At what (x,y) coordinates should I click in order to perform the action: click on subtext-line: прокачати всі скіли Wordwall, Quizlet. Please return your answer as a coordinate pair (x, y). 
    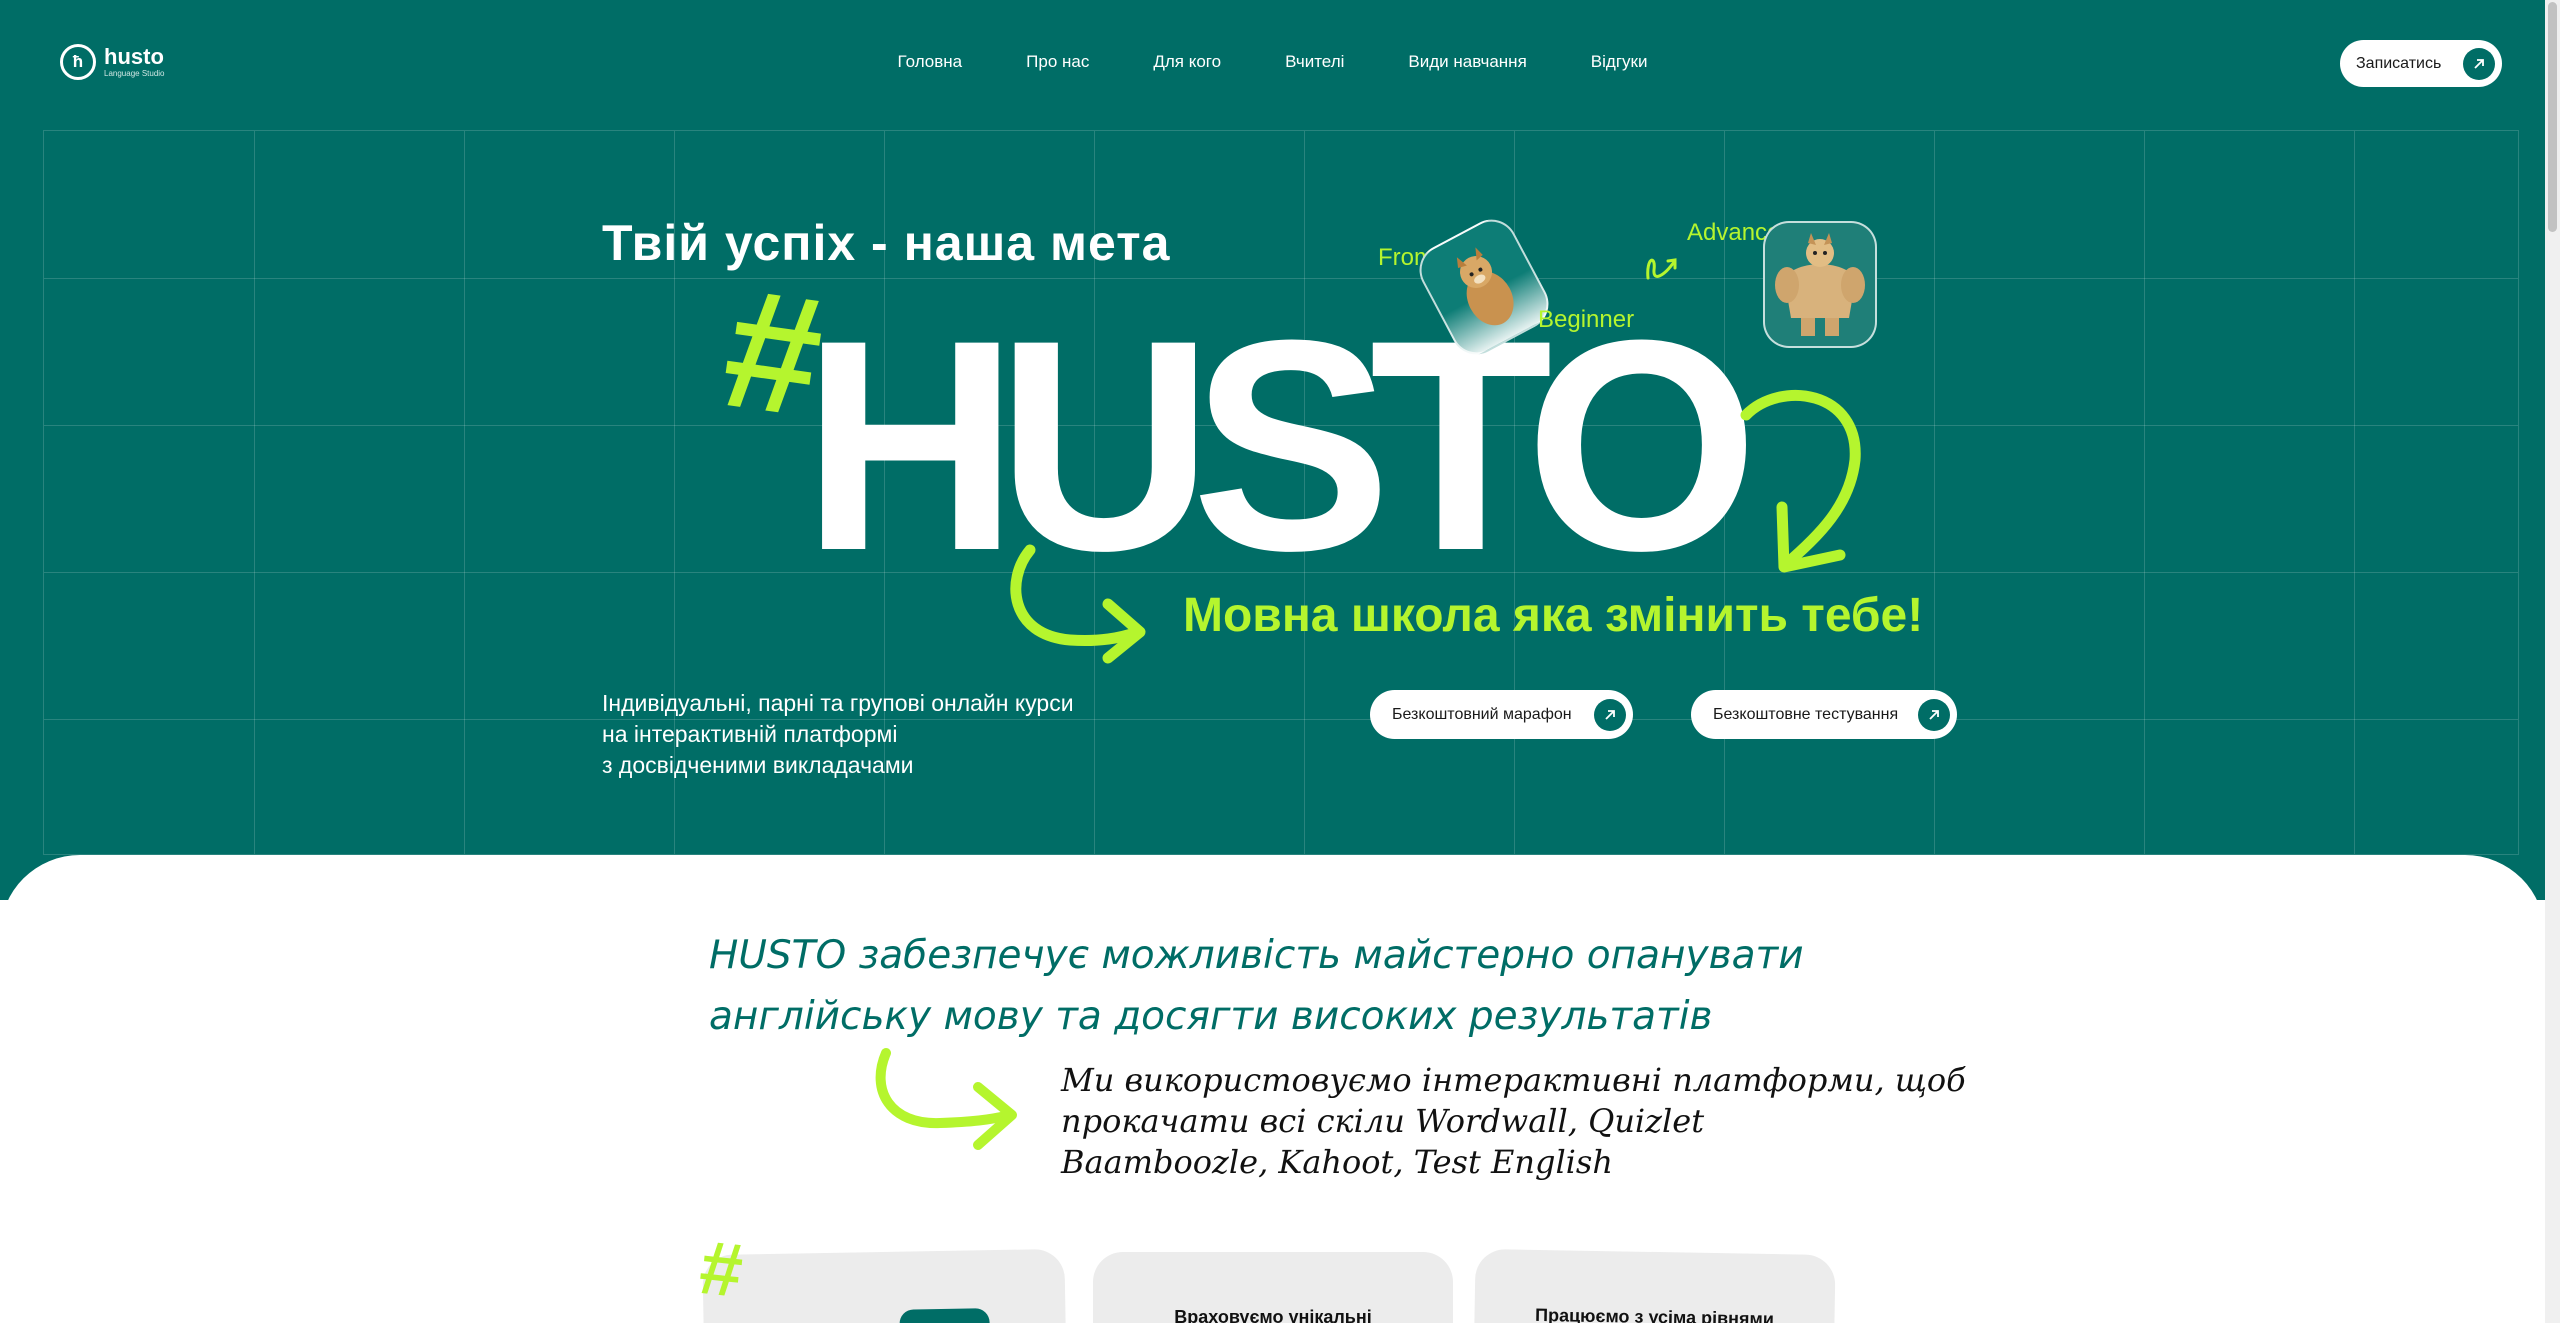
    Looking at the image, I should click on (1383, 1121).